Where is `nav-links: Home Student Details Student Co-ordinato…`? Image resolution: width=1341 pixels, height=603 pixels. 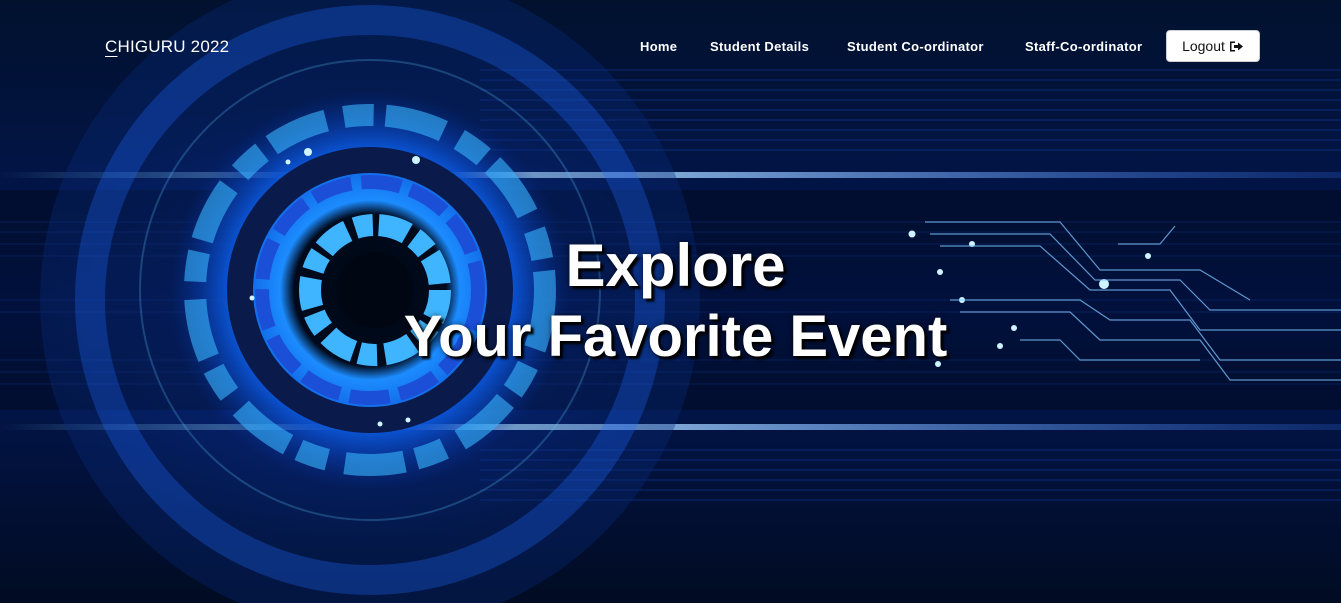 nav-links: Home Student Details Student Co-ordinato… is located at coordinates (670, 49).